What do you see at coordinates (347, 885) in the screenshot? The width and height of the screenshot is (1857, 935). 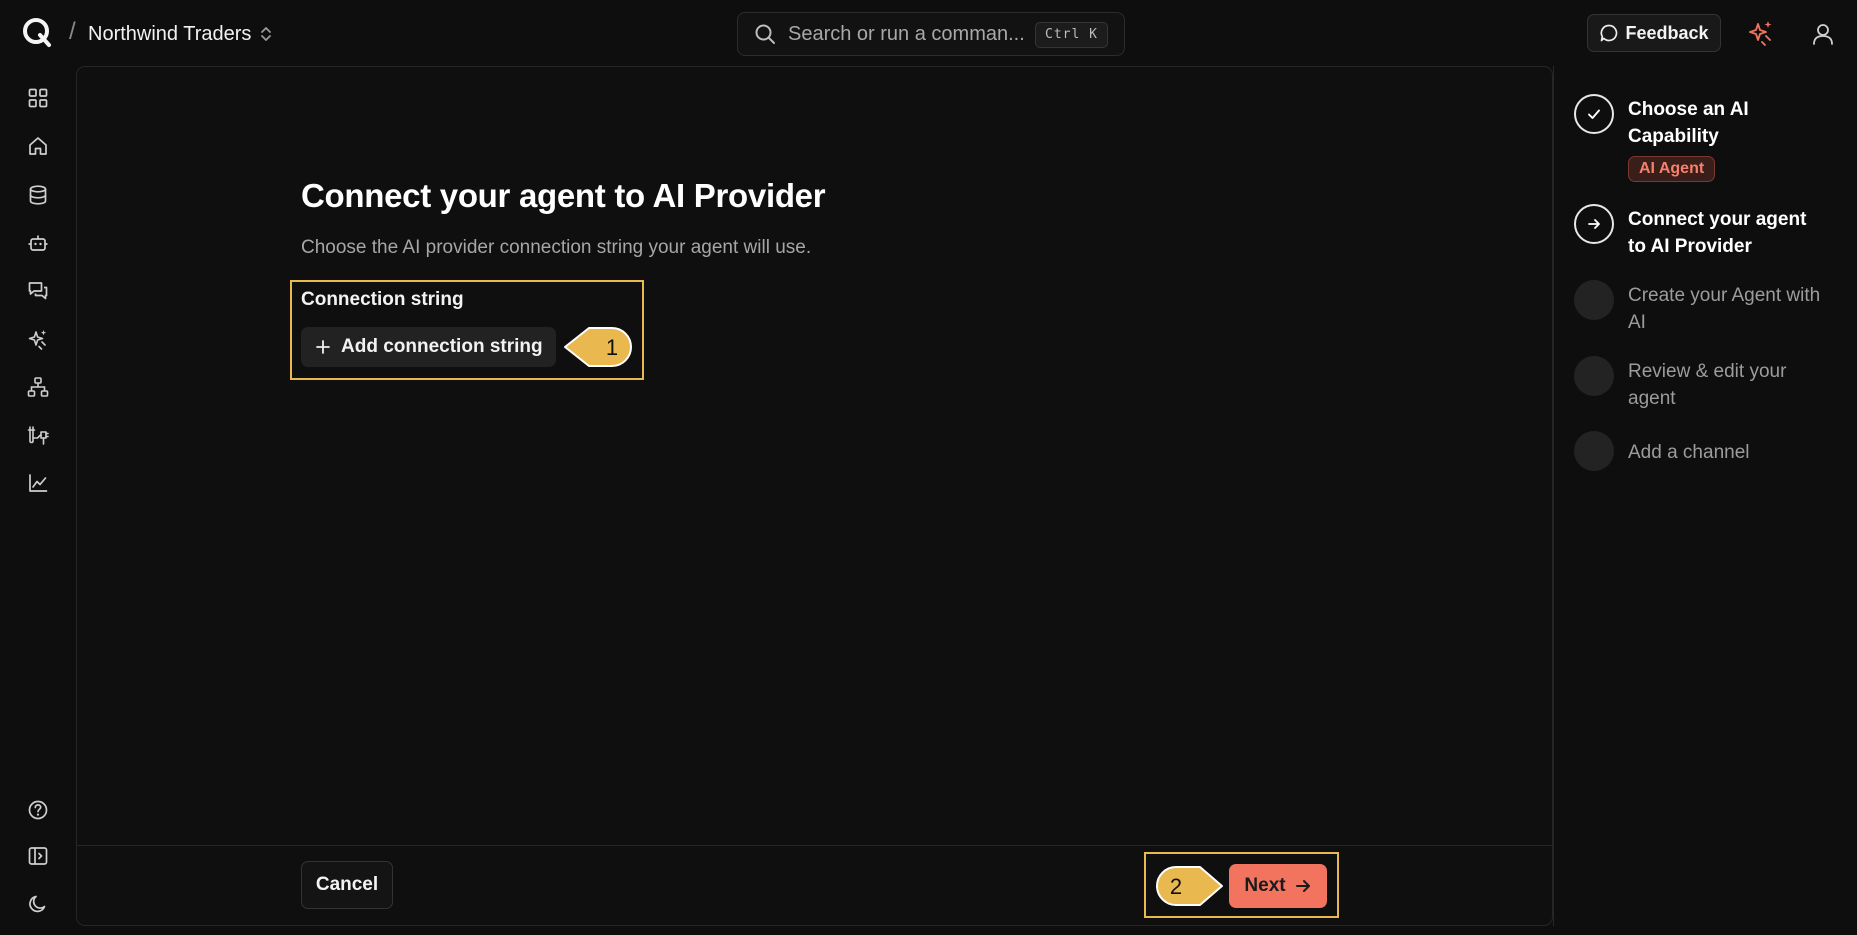 I see `cancel-button: Cancel` at bounding box center [347, 885].